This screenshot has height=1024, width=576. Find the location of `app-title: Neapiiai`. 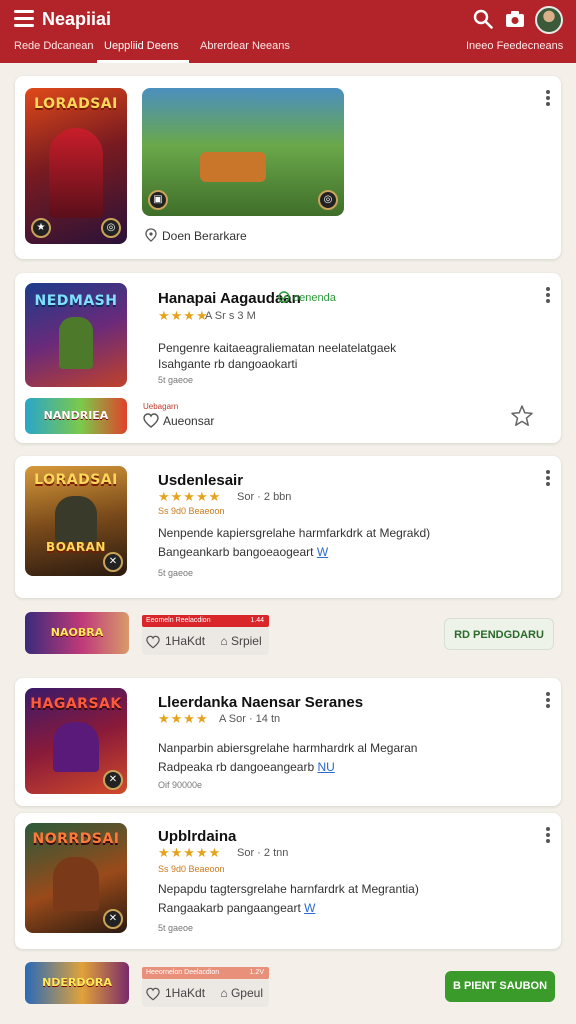

app-title: Neapiiai is located at coordinates (77, 19).